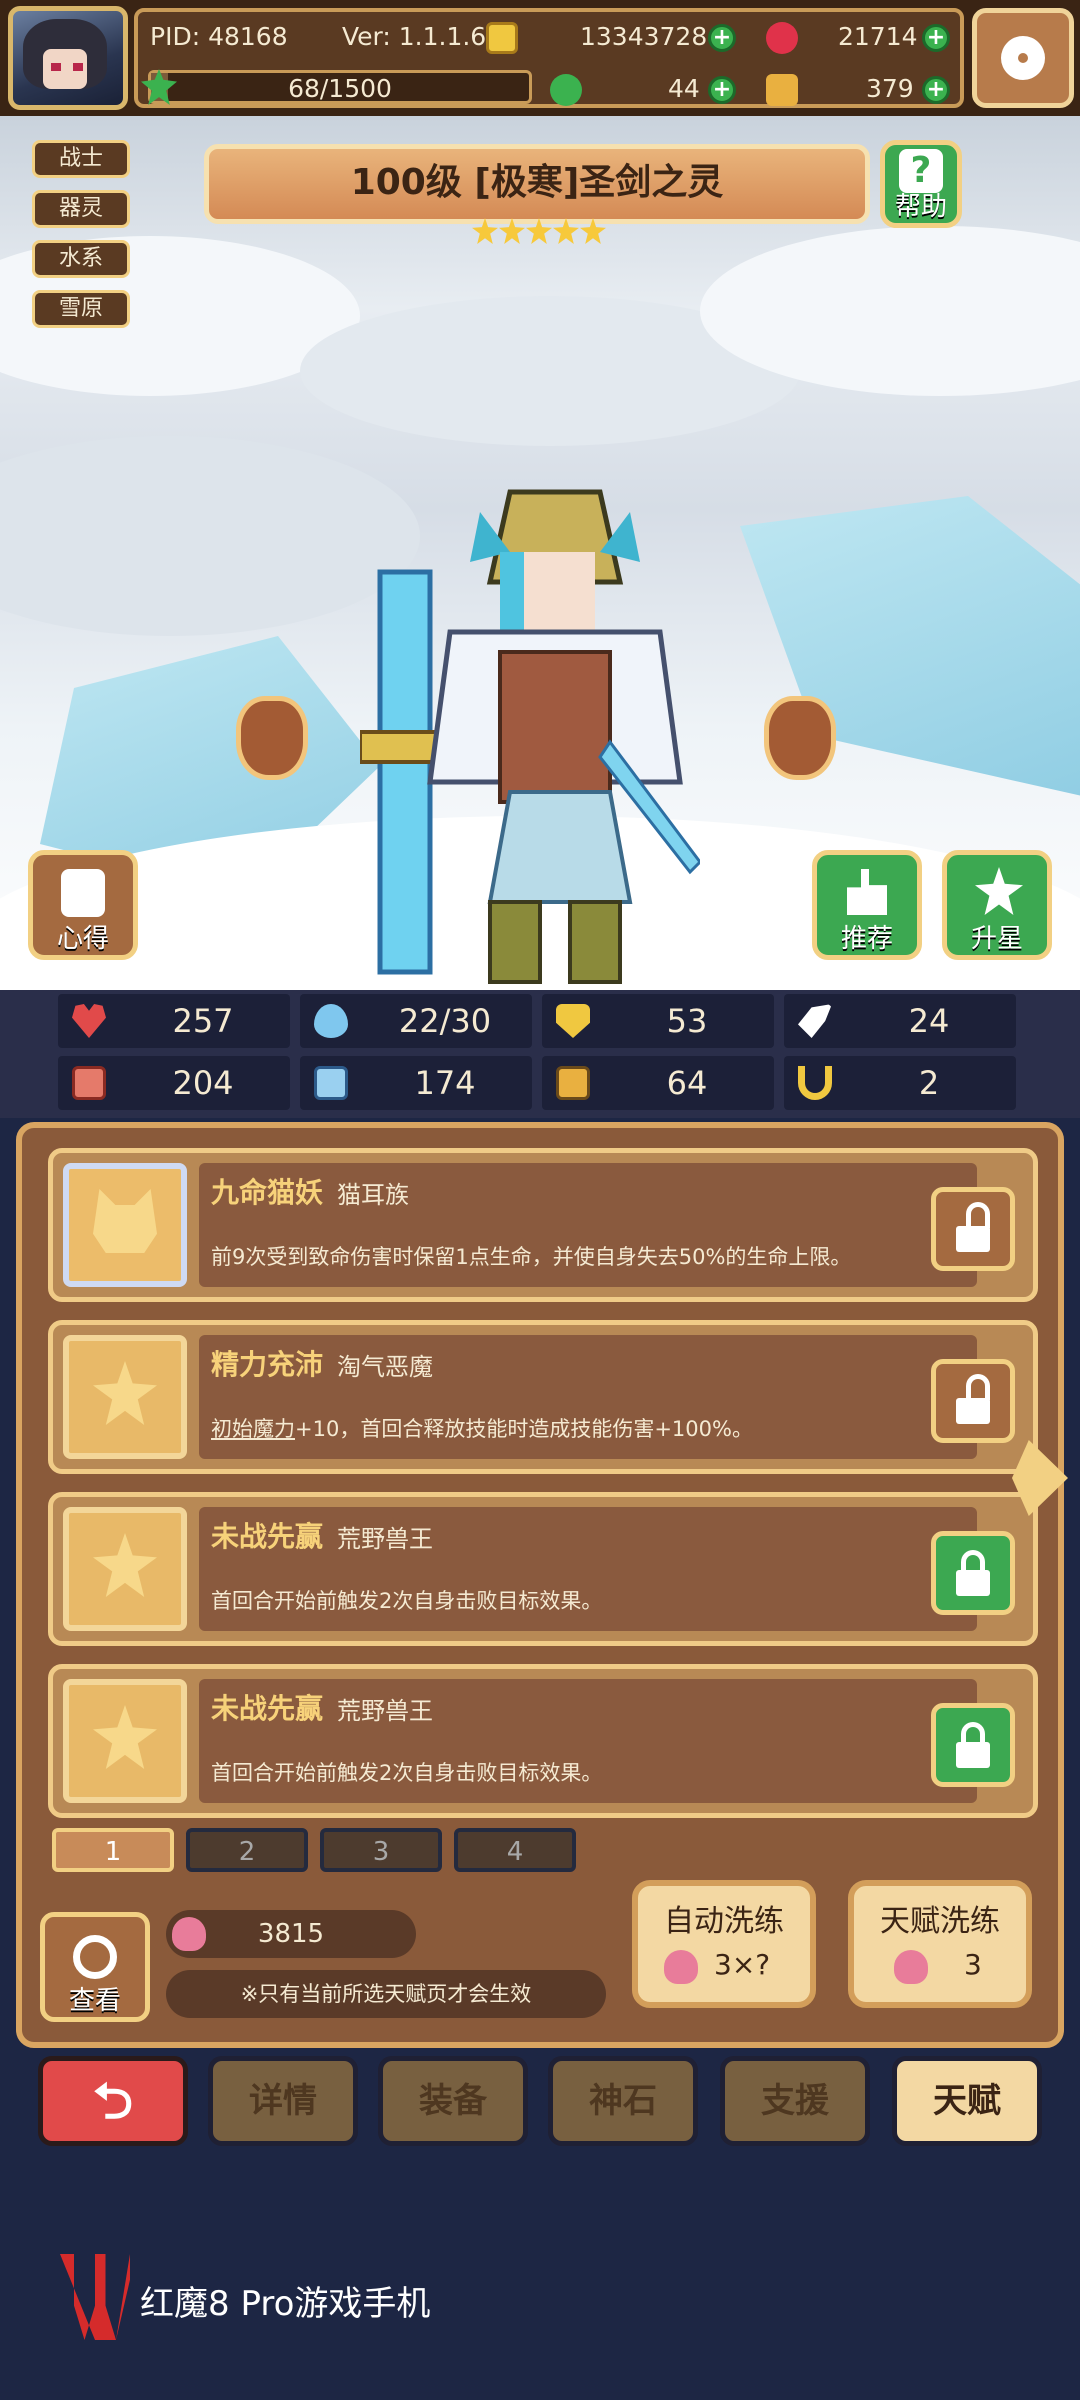  I want to click on thumbs-up-icon, so click(867, 892).